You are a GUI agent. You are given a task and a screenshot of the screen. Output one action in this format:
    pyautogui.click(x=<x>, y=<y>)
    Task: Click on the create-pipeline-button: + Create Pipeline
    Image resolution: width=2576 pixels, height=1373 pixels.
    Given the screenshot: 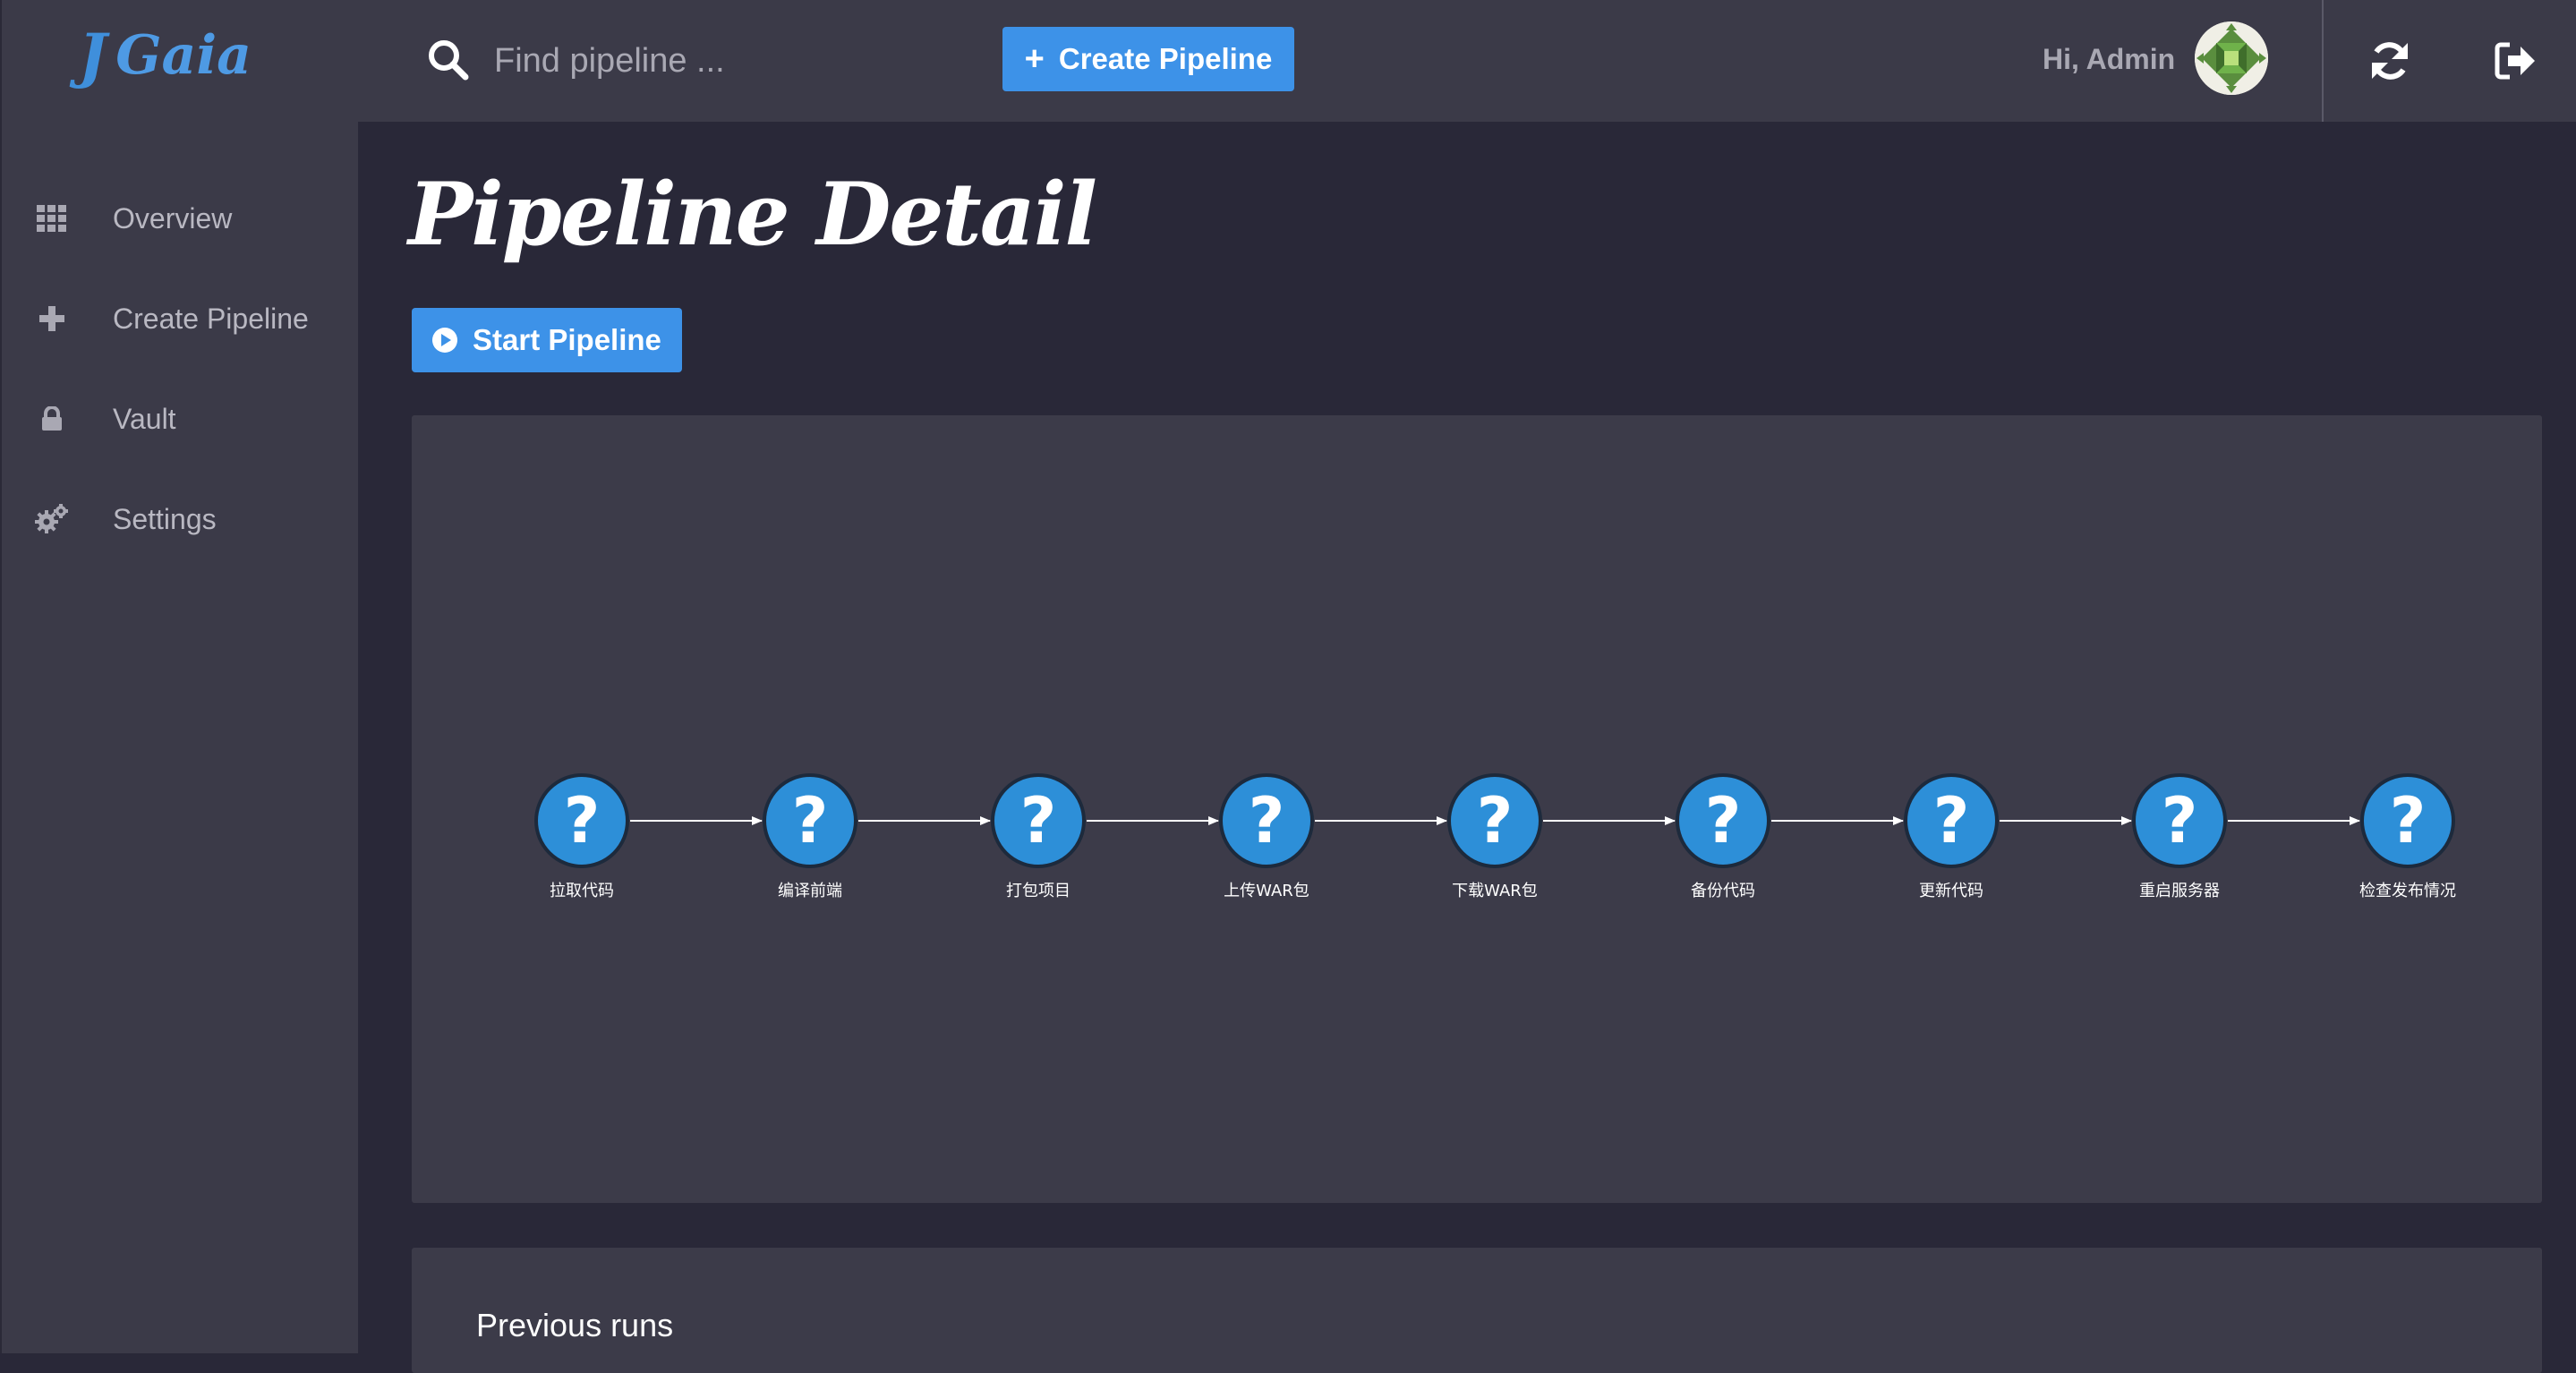 What is the action you would take?
    pyautogui.click(x=1148, y=59)
    